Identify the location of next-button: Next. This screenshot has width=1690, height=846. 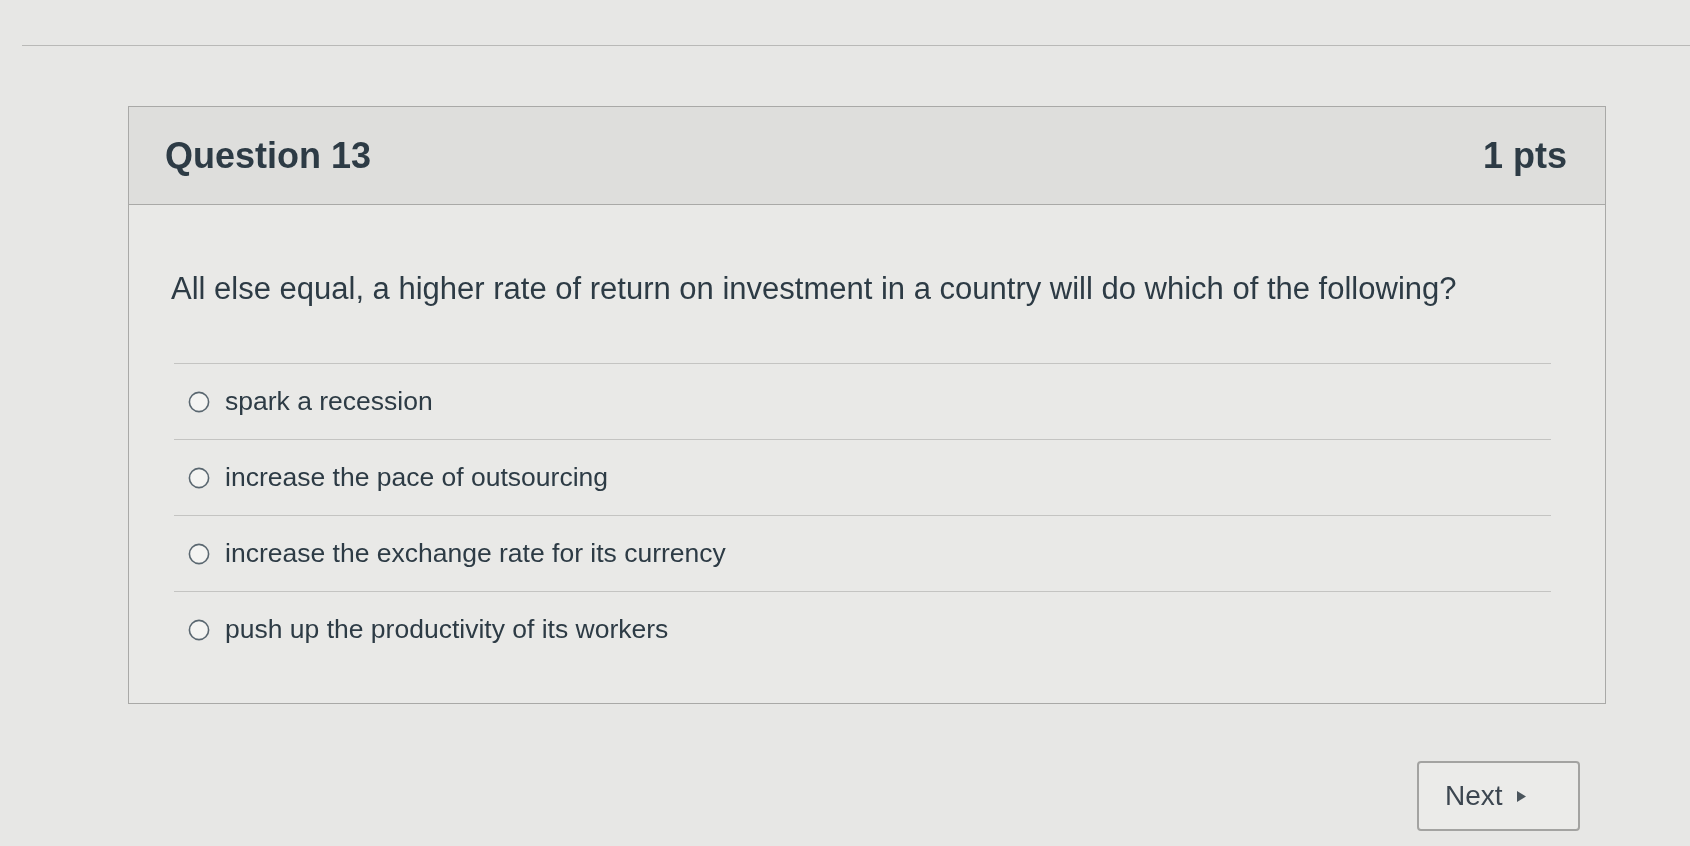
(1498, 796).